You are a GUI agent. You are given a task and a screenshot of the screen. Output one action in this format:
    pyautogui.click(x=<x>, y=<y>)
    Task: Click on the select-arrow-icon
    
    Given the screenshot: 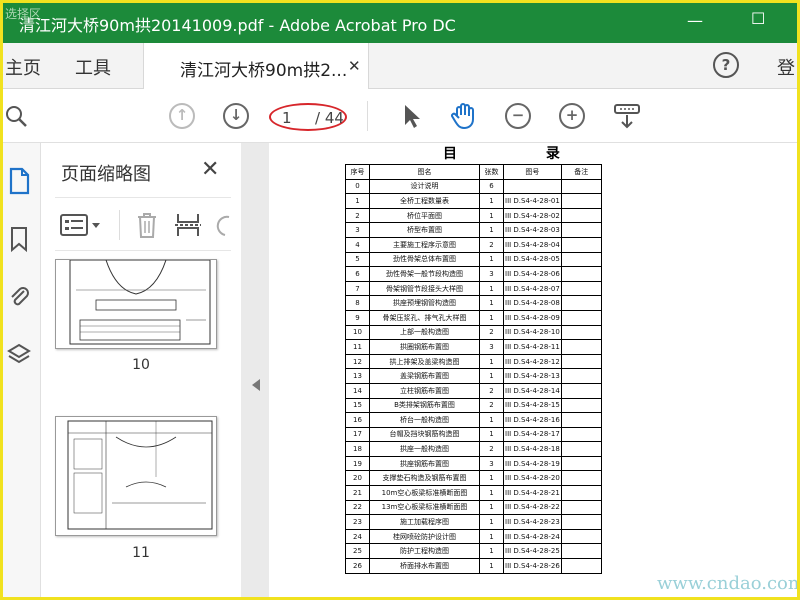 What is the action you would take?
    pyautogui.click(x=412, y=116)
    